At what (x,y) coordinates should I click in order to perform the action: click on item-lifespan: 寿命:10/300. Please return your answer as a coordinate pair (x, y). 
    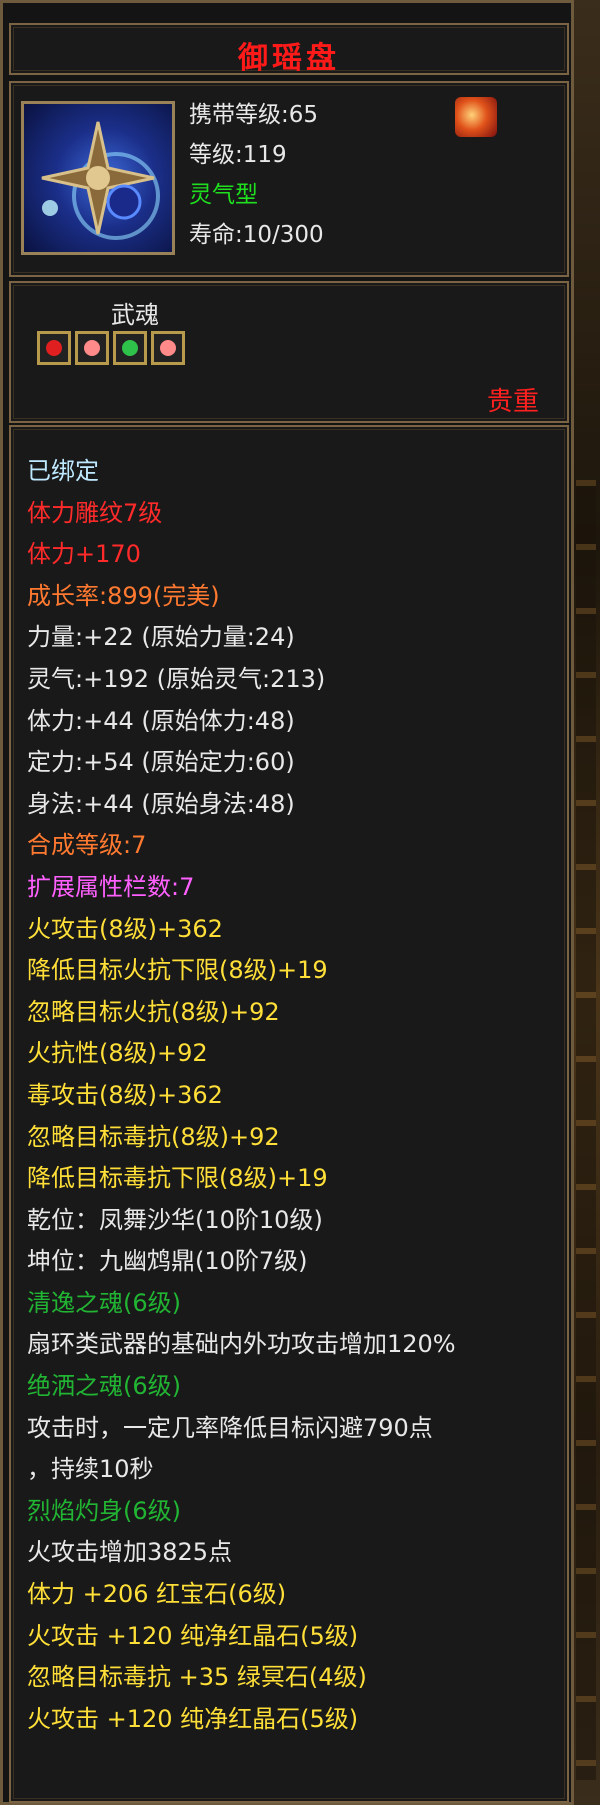
    Looking at the image, I should click on (256, 235).